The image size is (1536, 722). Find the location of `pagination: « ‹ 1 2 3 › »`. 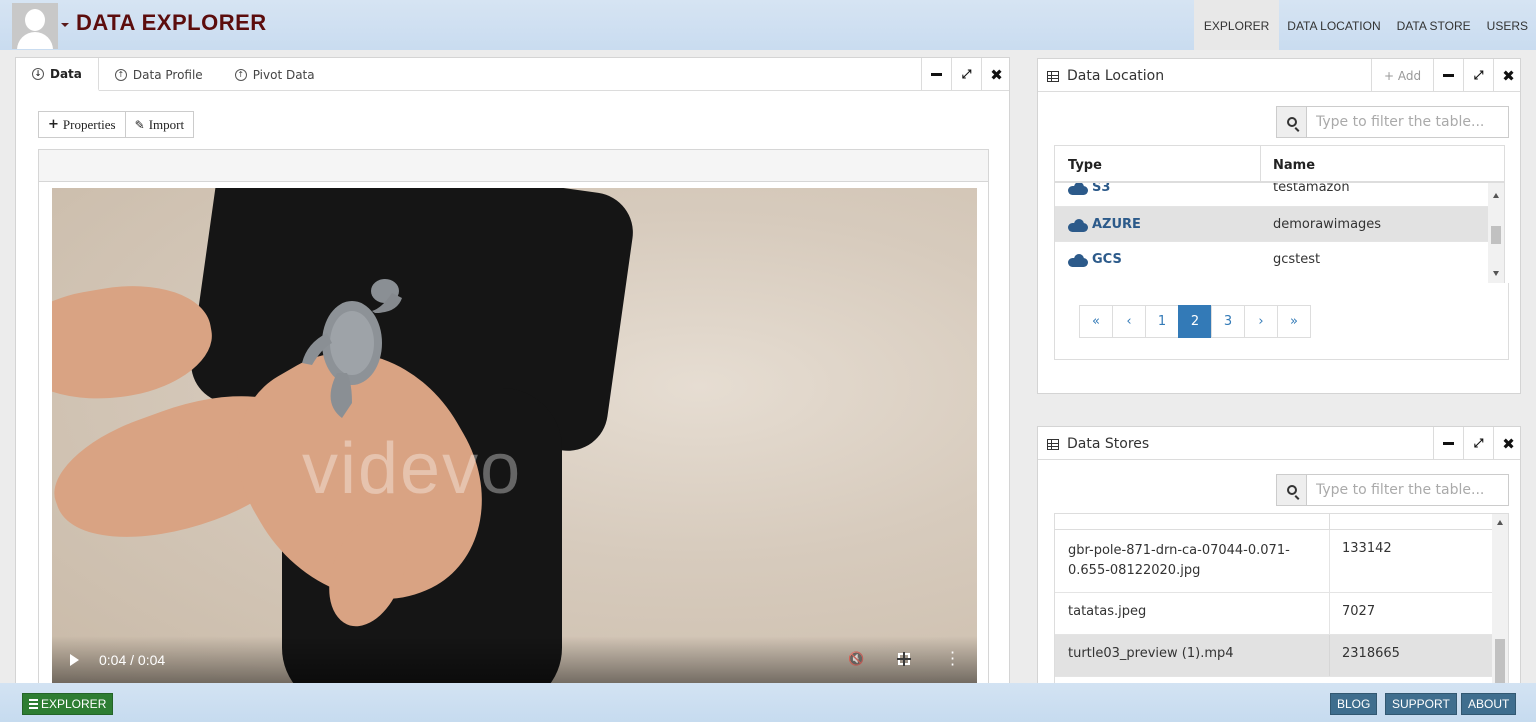

pagination: « ‹ 1 2 3 › » is located at coordinates (1195, 321).